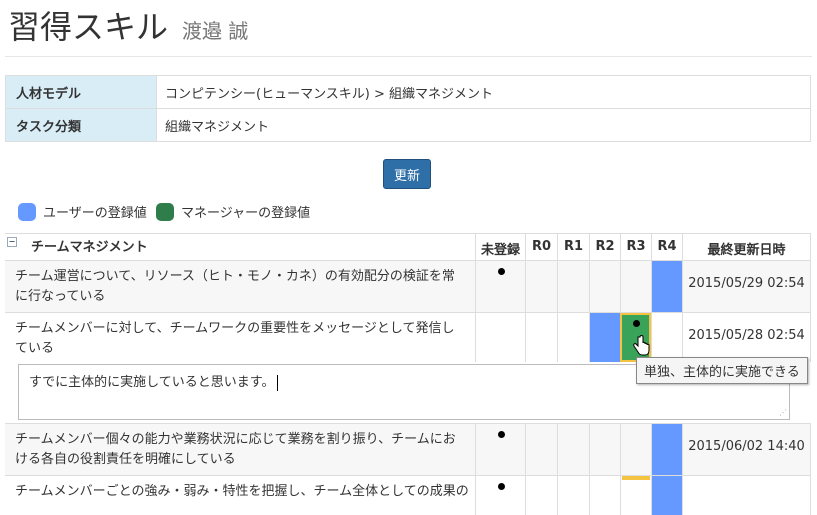 The height and width of the screenshot is (515, 817). I want to click on page-title-text: 習得スキル, so click(88, 27).